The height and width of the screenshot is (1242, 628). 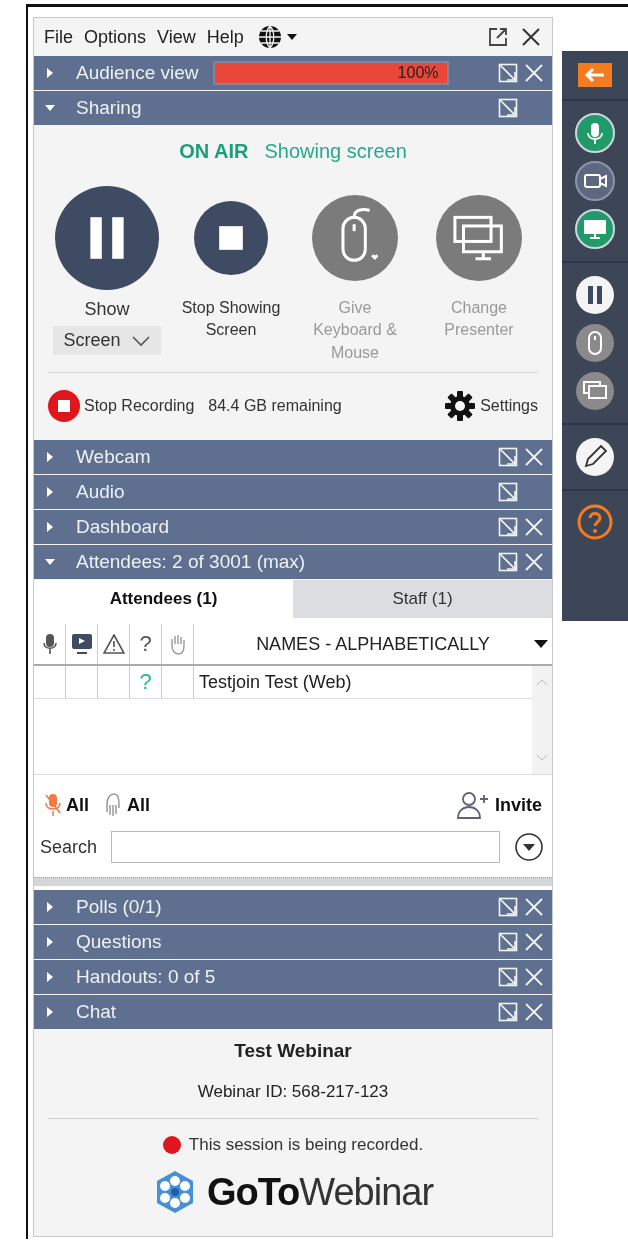 I want to click on panel-header: Handouts: 0 of 5, so click(x=293, y=977).